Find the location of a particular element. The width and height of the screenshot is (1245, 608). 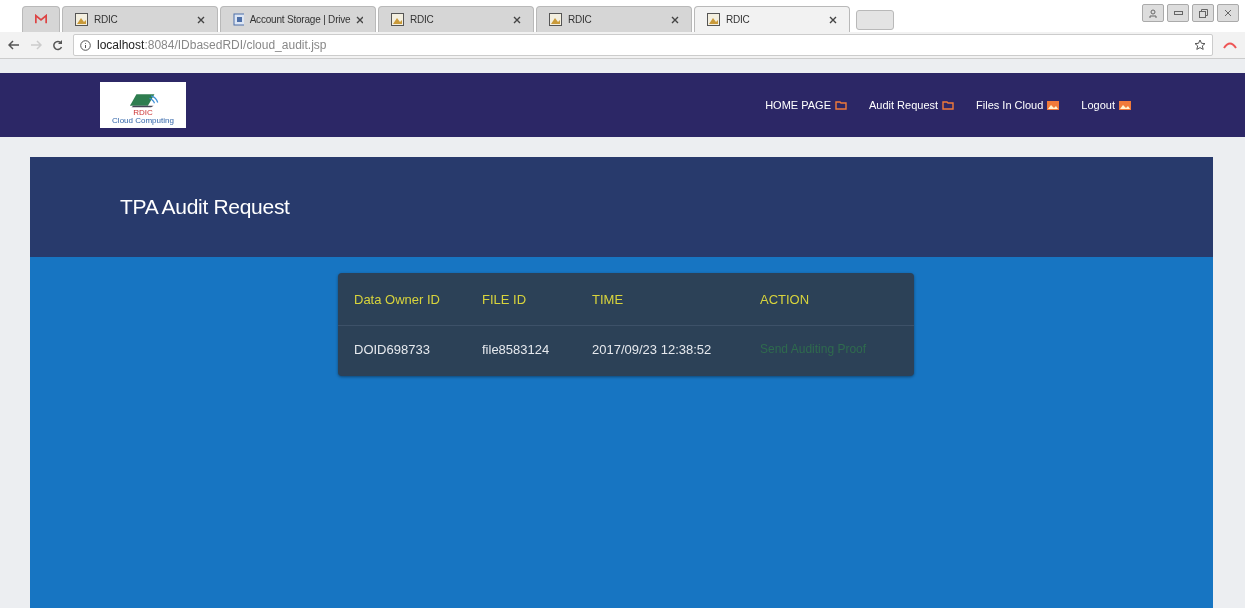

document-icon is located at coordinates (238, 19).